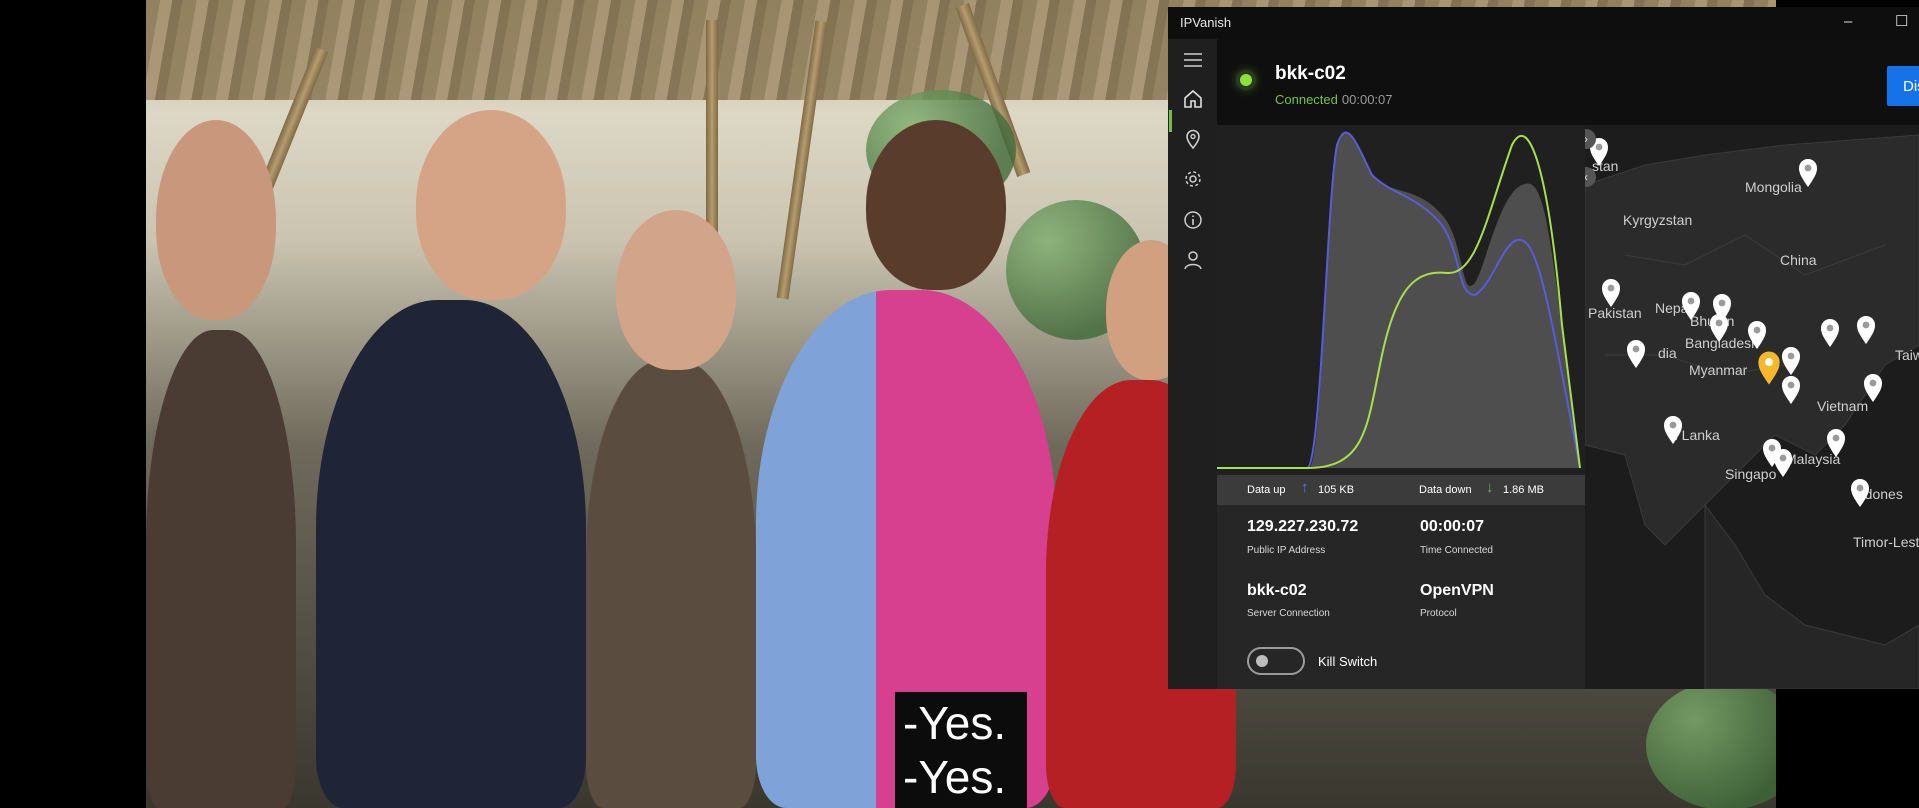 Image resolution: width=1919 pixels, height=808 pixels. I want to click on time-connected-value: 00:00:07, so click(1452, 526).